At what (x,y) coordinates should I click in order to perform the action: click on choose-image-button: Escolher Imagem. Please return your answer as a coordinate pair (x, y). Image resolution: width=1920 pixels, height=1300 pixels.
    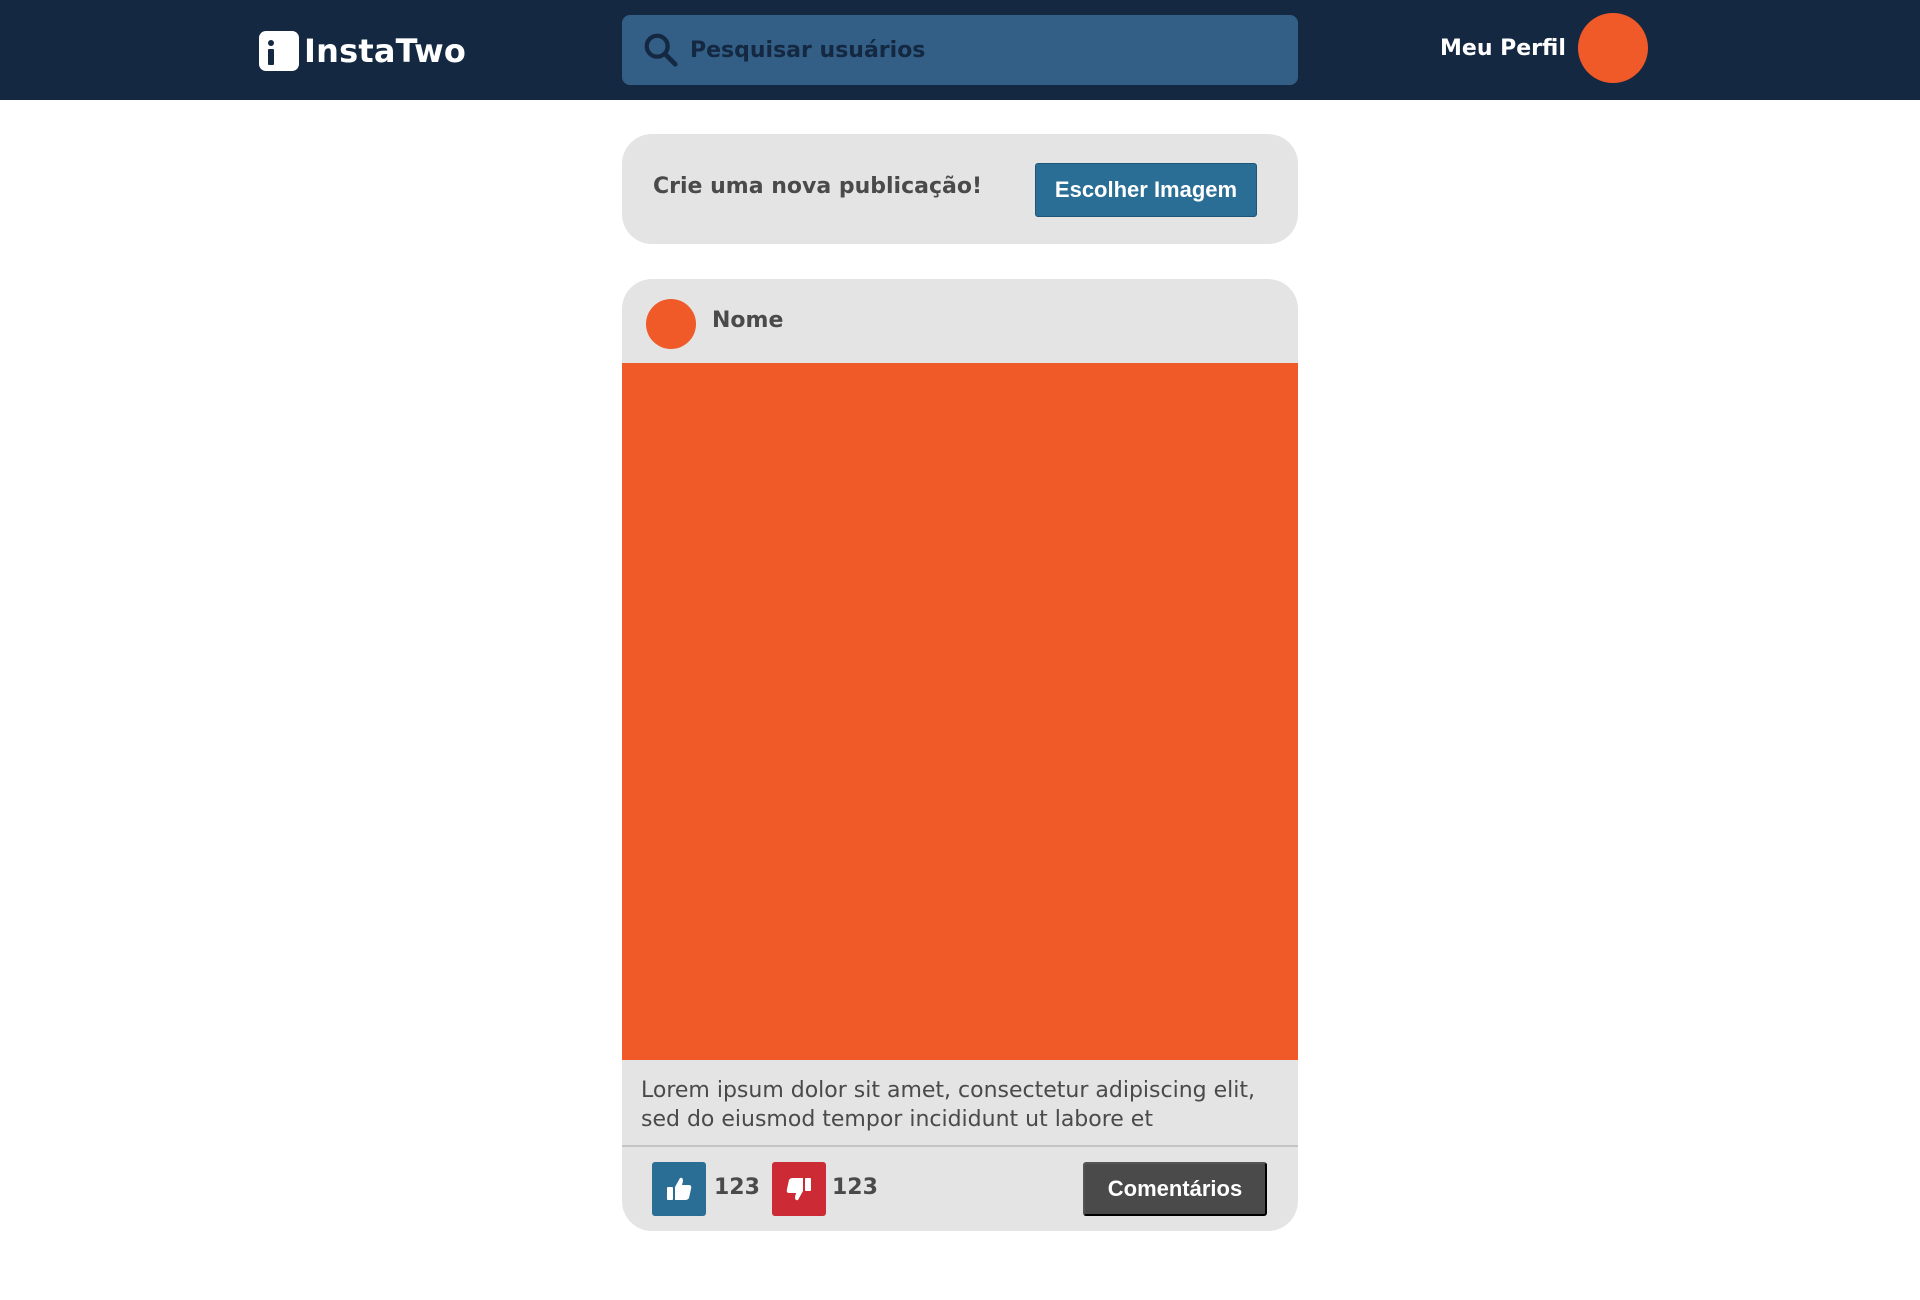
    Looking at the image, I should click on (1146, 190).